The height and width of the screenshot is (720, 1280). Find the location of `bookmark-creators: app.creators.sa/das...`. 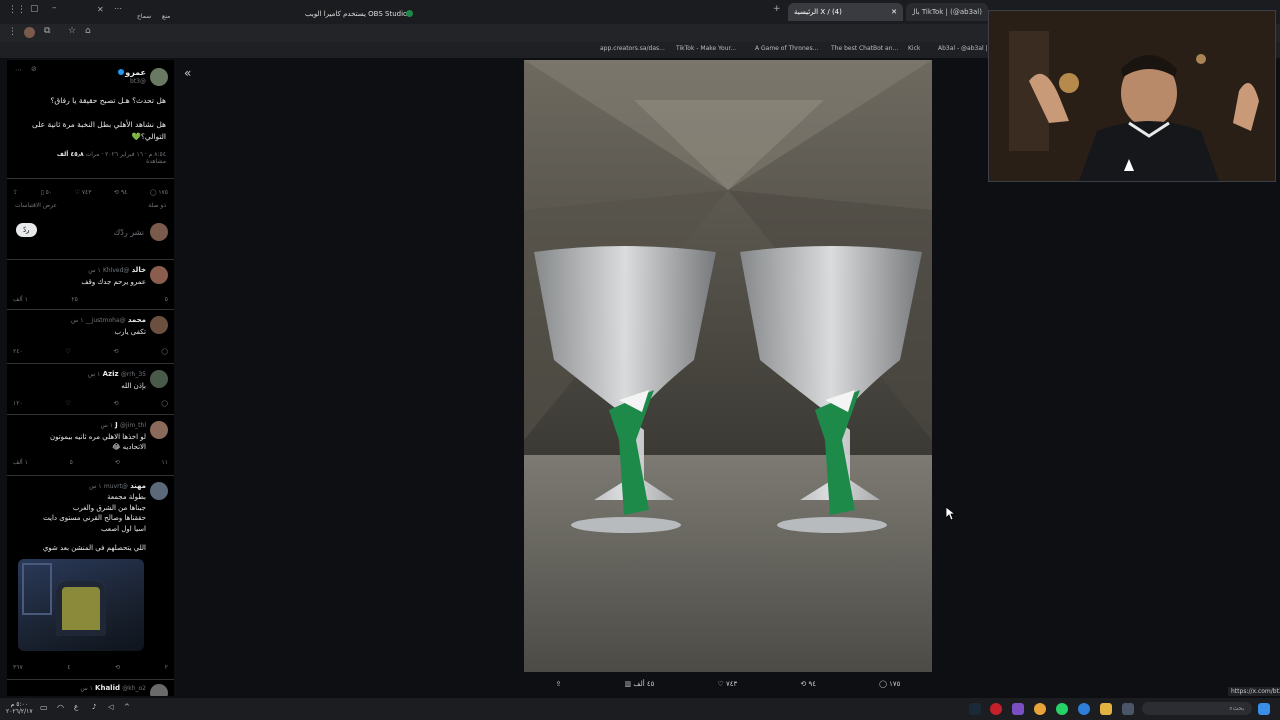

bookmark-creators: app.creators.sa/das... is located at coordinates (632, 48).